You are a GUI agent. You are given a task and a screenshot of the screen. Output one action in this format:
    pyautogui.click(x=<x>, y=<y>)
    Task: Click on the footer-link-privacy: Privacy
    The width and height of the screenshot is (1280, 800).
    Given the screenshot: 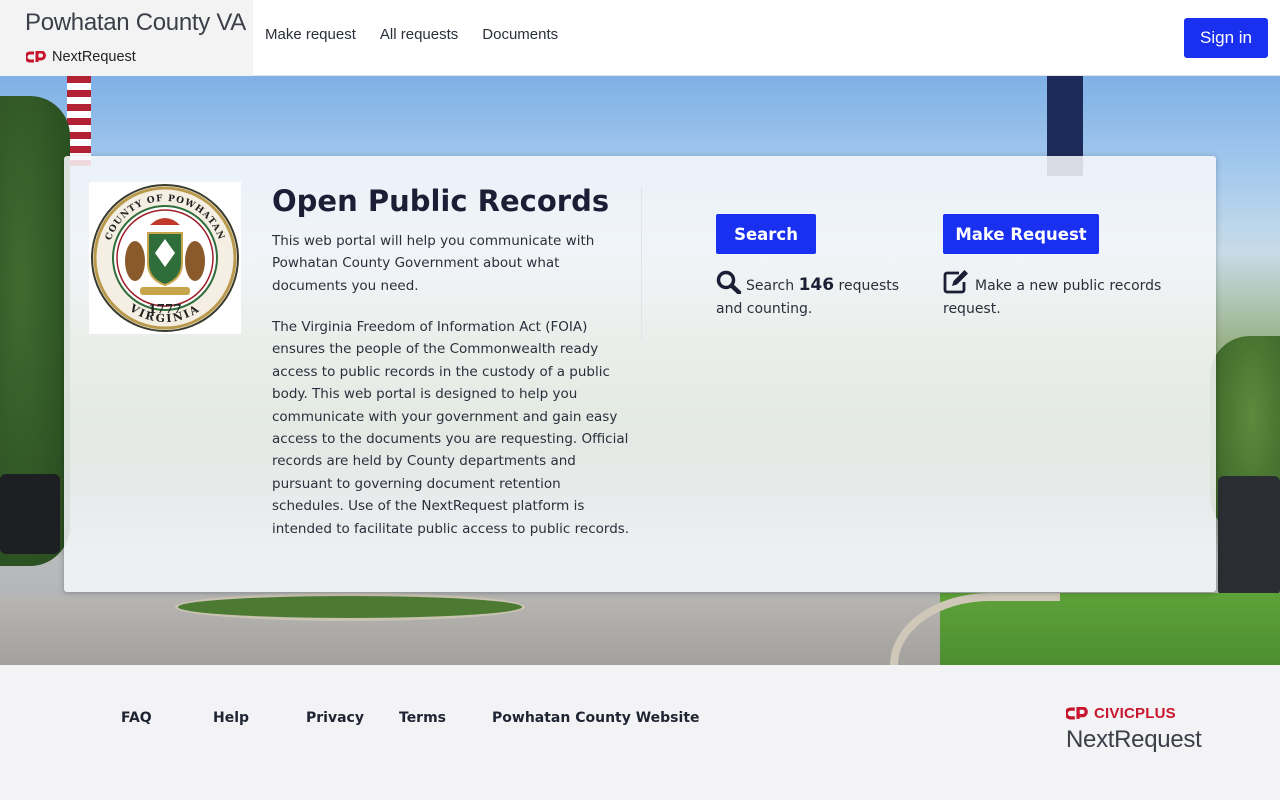 What is the action you would take?
    pyautogui.click(x=335, y=718)
    